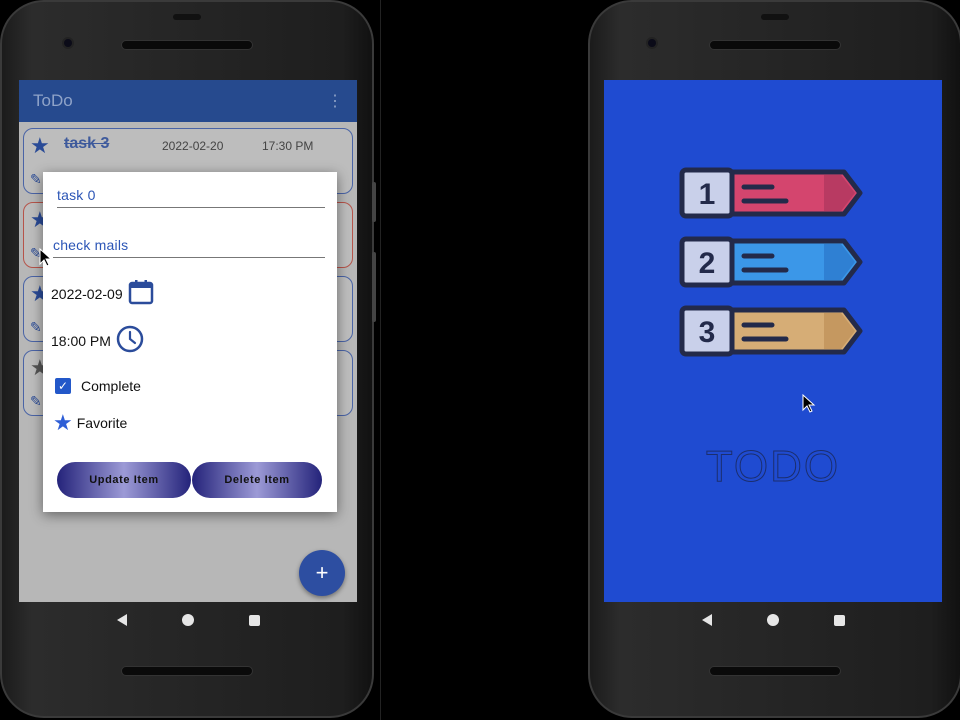 The width and height of the screenshot is (960, 720). Describe the element at coordinates (124, 480) in the screenshot. I see `update-item-button: Update Item` at that location.